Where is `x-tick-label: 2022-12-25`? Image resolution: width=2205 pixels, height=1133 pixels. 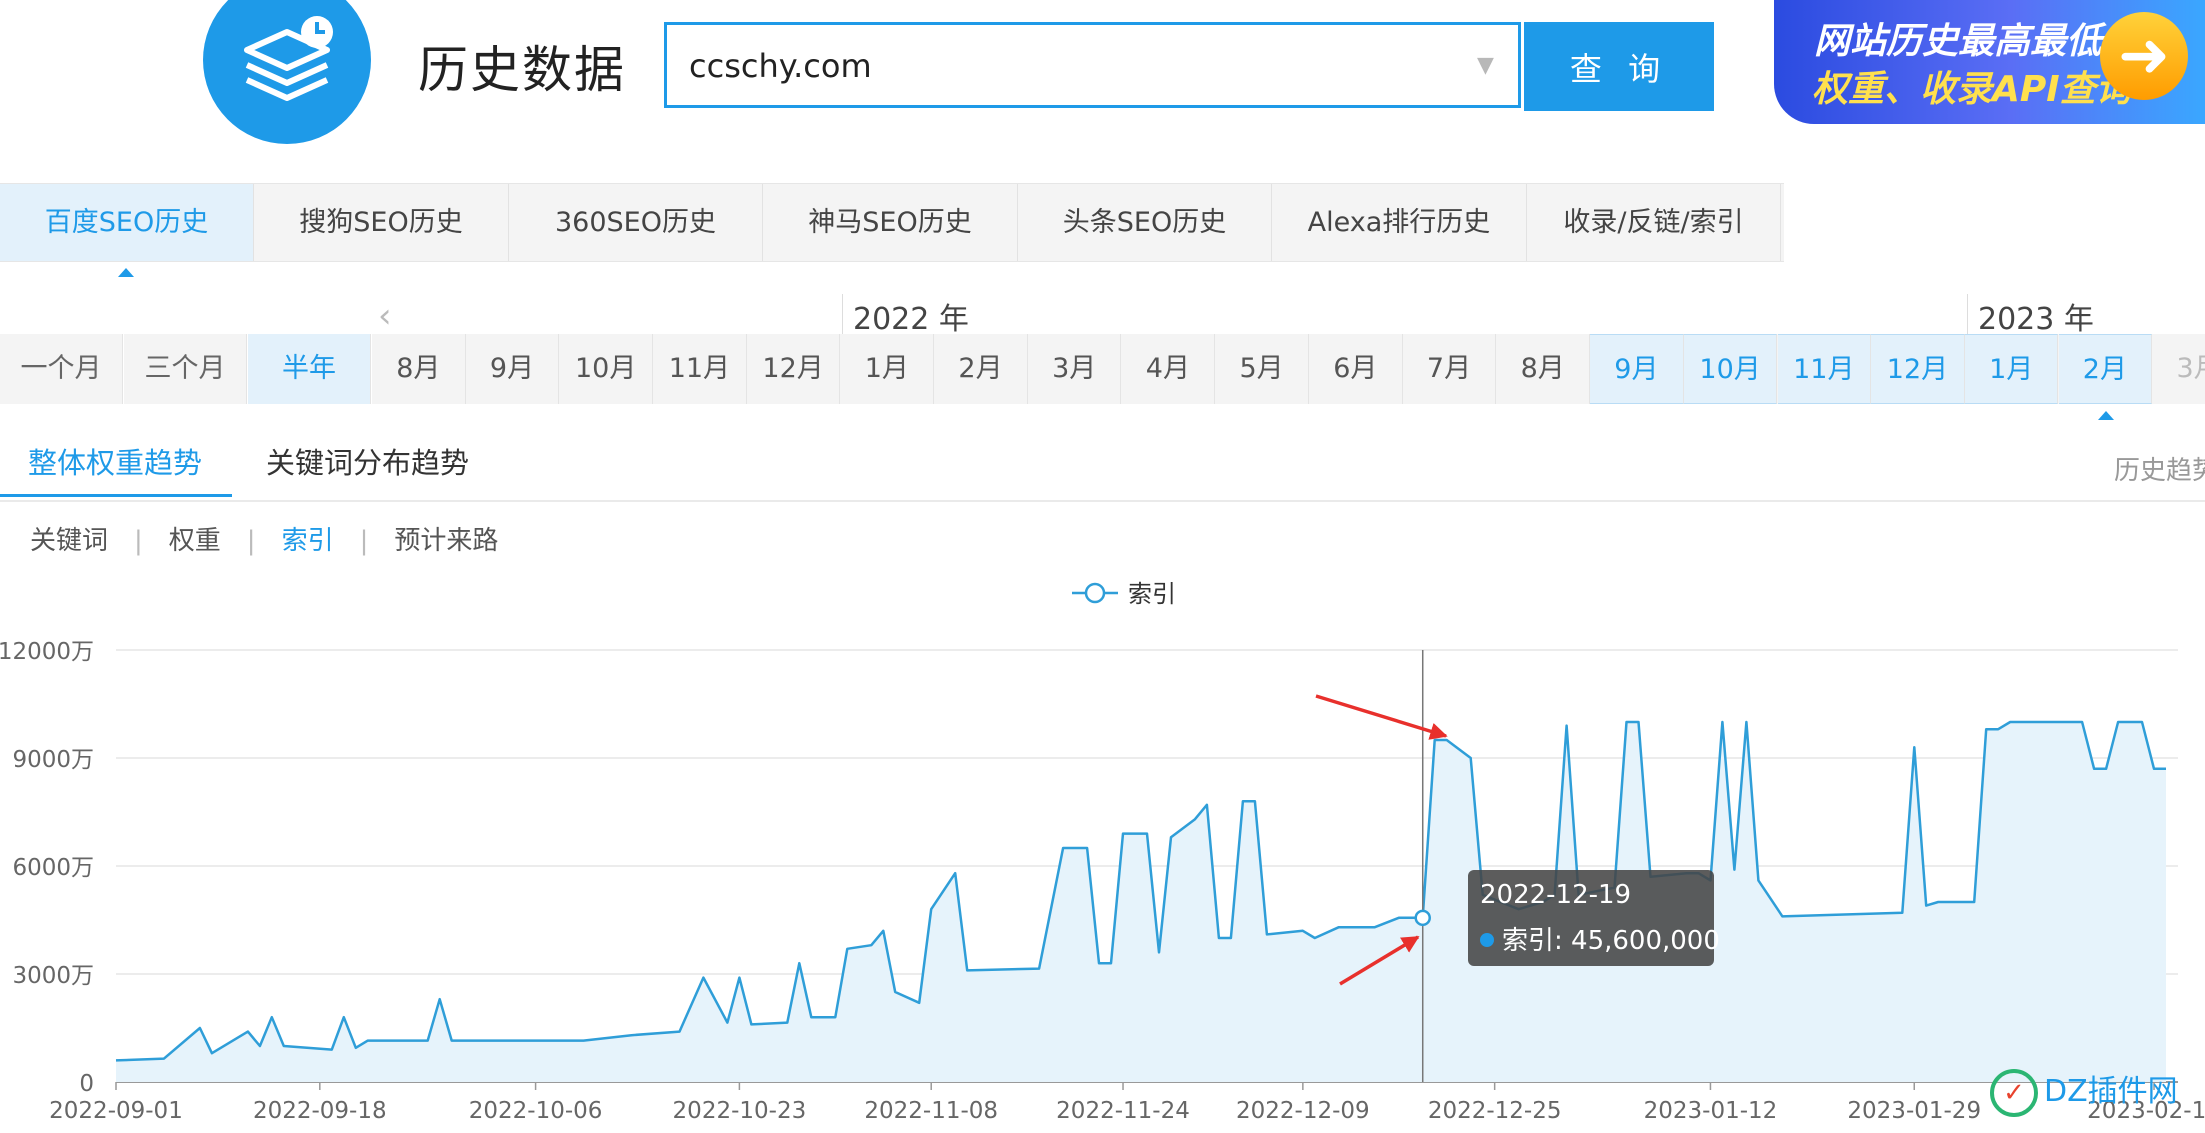 x-tick-label: 2022-12-25 is located at coordinates (1495, 1111).